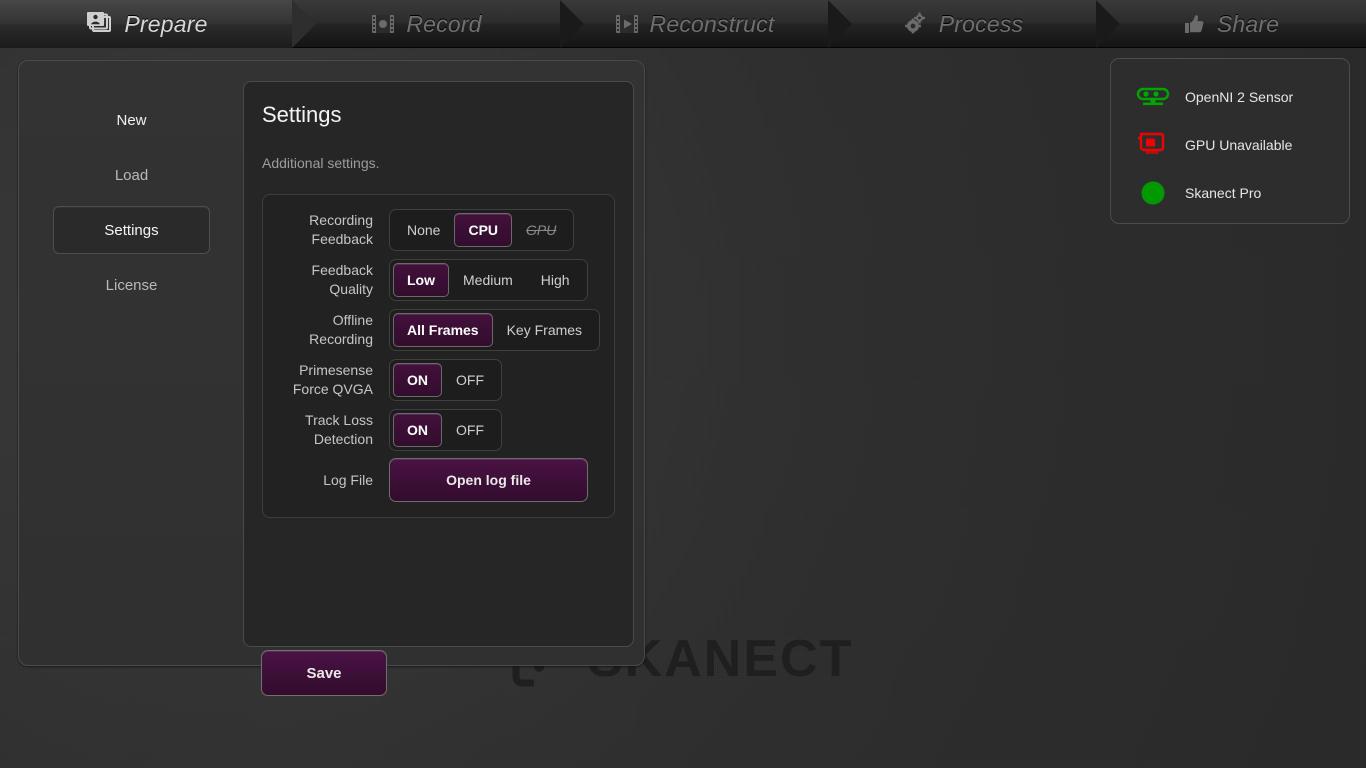  Describe the element at coordinates (915, 24) in the screenshot. I see `gears-icon` at that location.